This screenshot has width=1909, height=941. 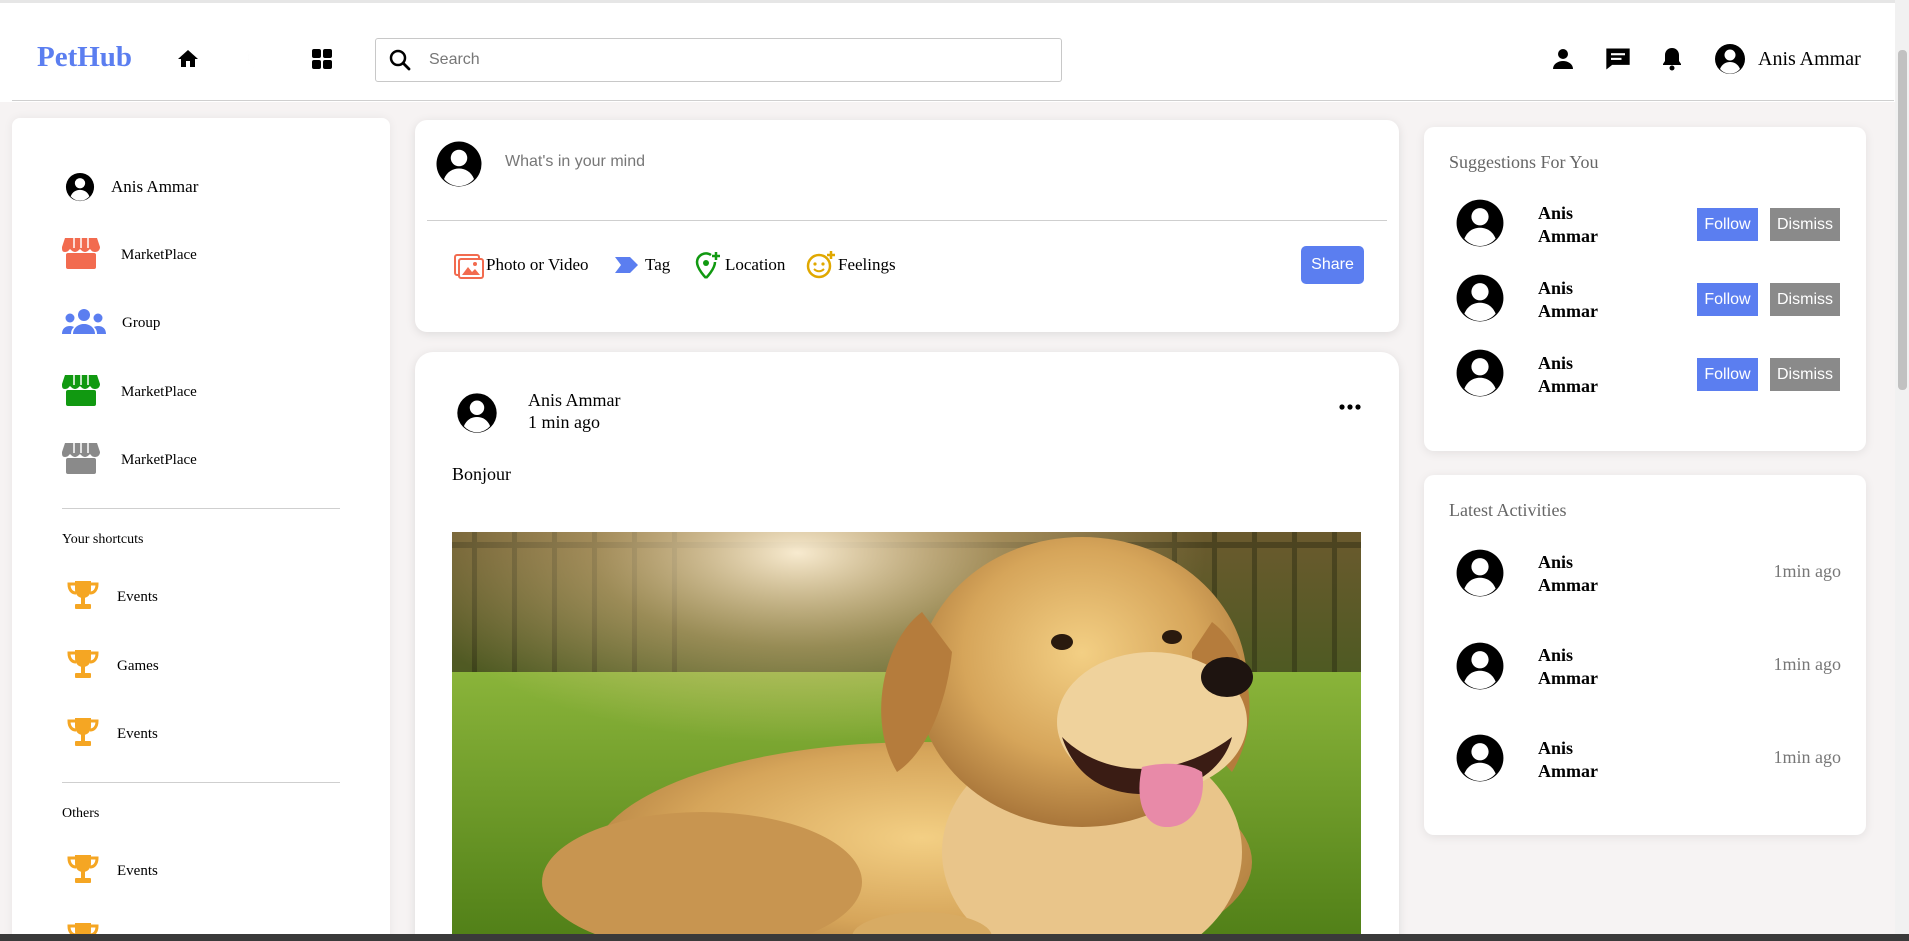 I want to click on feelings-button: Feelings, so click(x=850, y=265).